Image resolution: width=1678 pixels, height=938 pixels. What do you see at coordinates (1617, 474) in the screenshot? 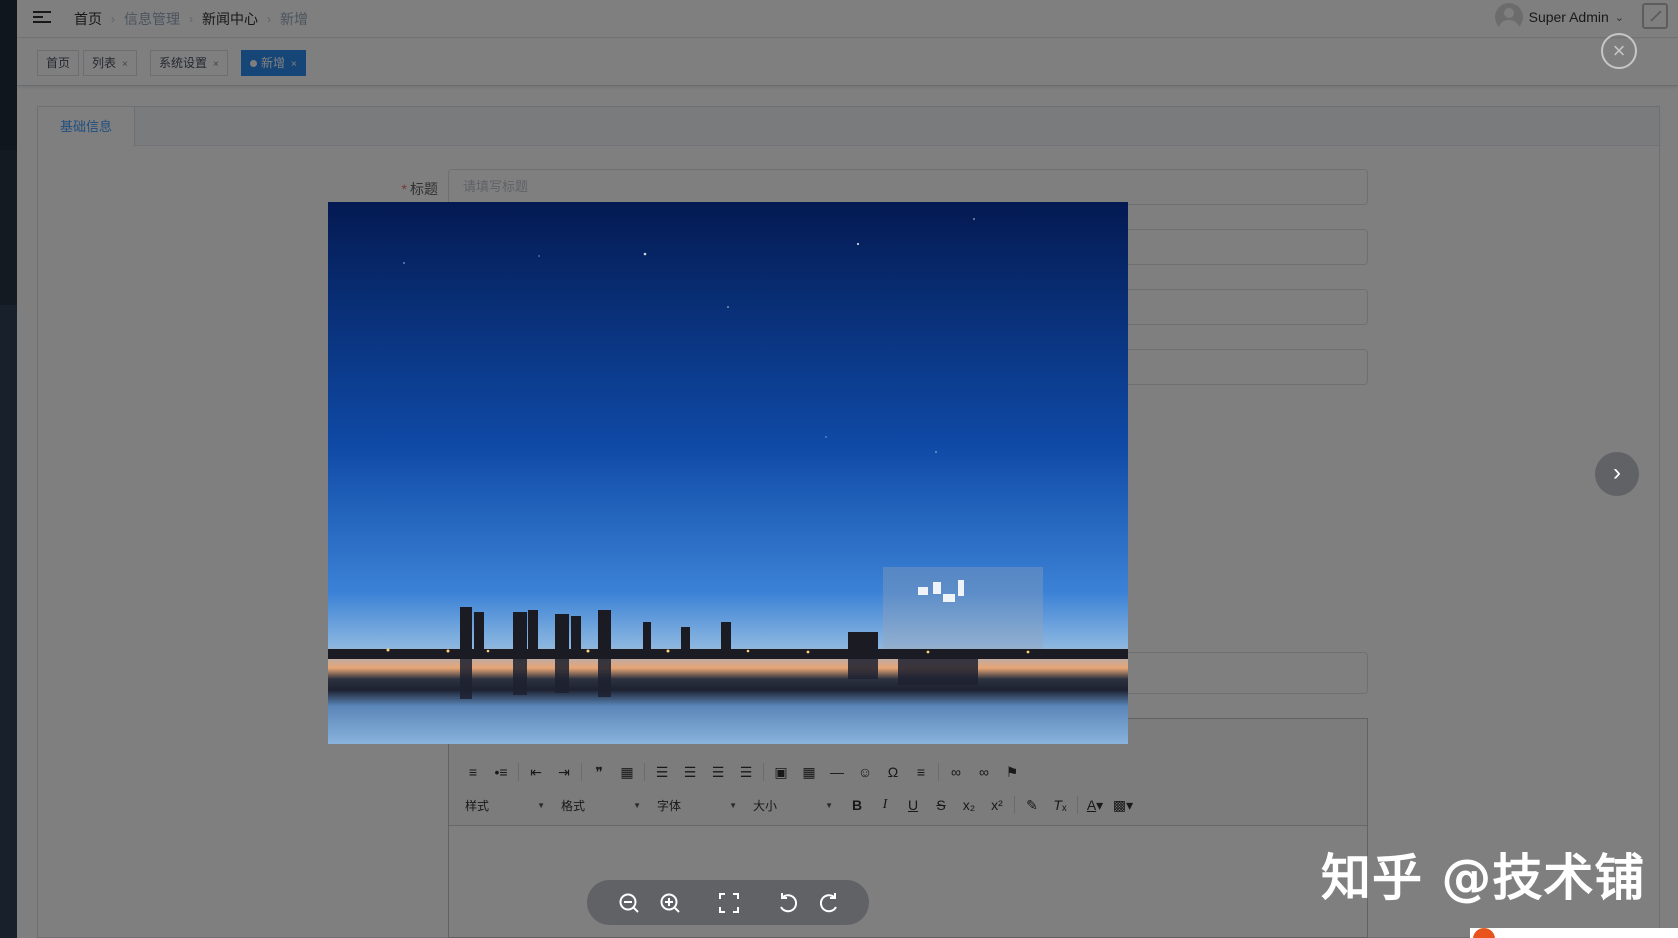
I see `arrow-right-icon: ›` at bounding box center [1617, 474].